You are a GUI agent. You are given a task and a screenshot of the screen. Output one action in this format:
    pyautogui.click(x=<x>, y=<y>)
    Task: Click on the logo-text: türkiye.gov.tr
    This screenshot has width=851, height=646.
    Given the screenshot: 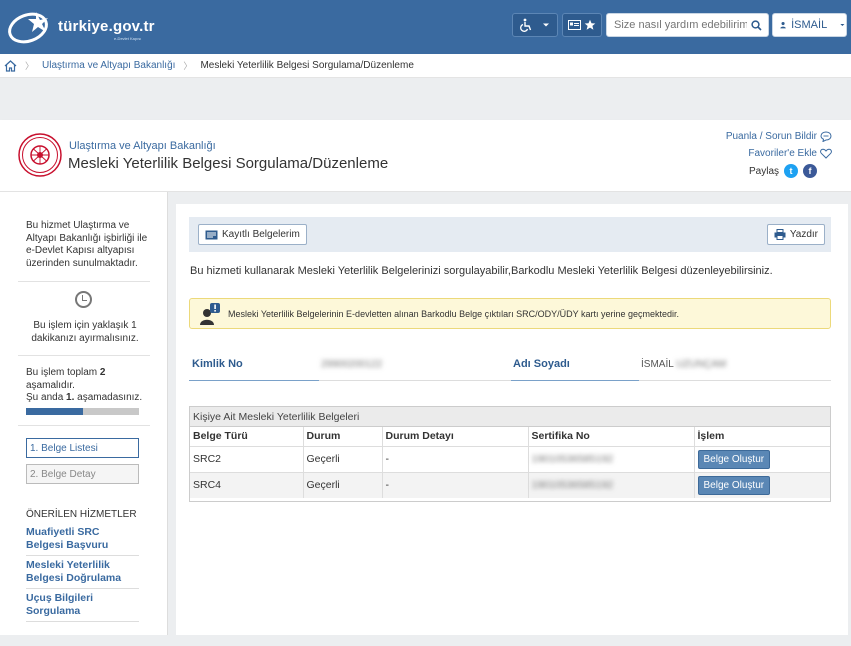 What is the action you would take?
    pyautogui.click(x=106, y=26)
    